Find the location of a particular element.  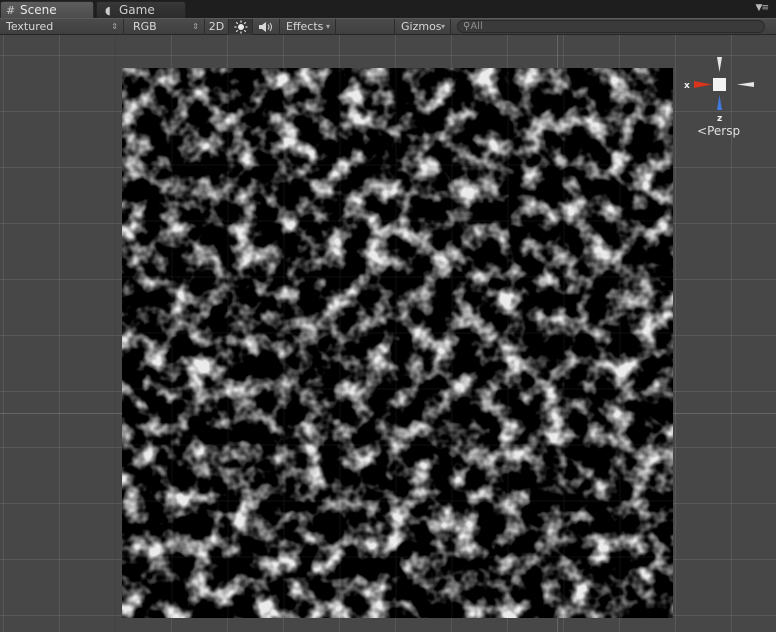

gizmo-x-label: x is located at coordinates (687, 86).